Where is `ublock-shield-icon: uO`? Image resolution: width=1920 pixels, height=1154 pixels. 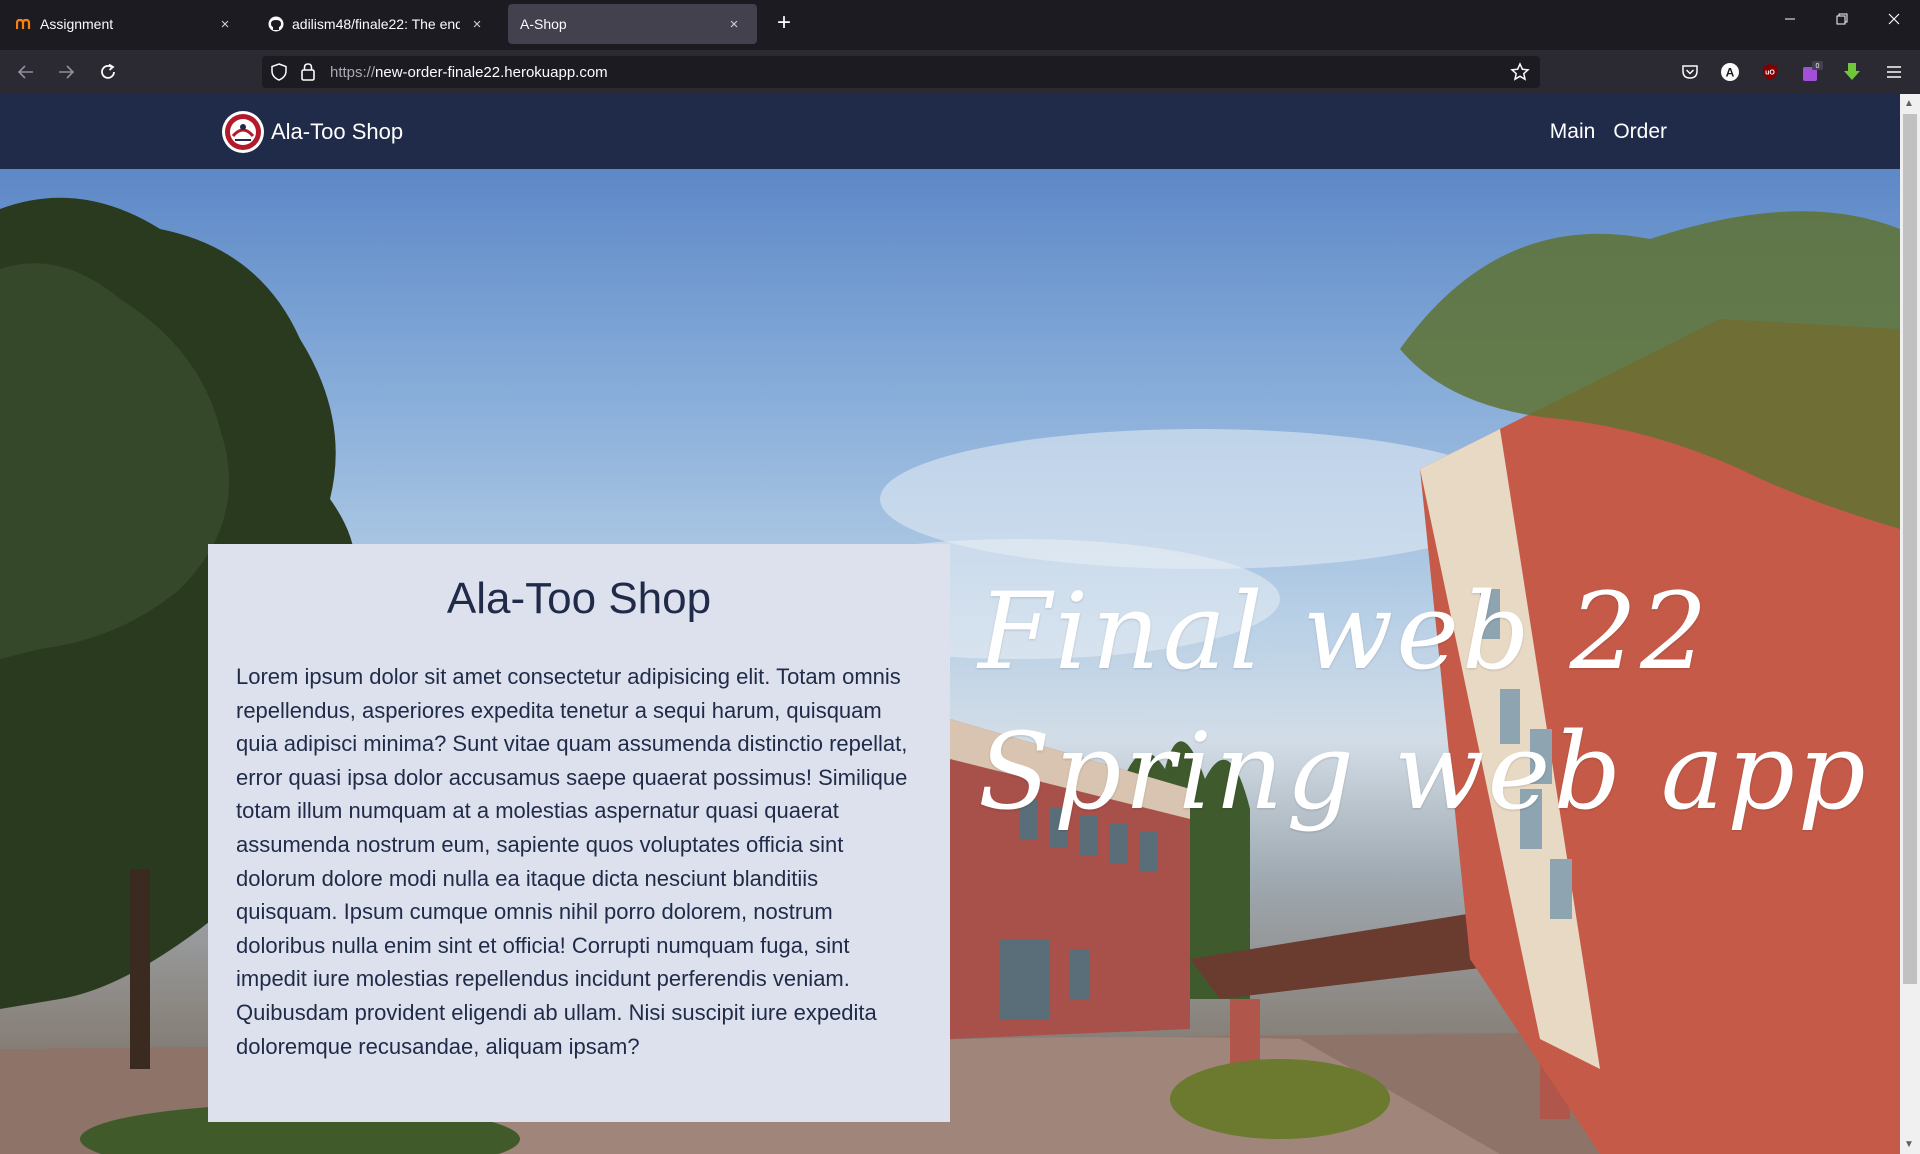 ublock-shield-icon: uO is located at coordinates (1770, 72).